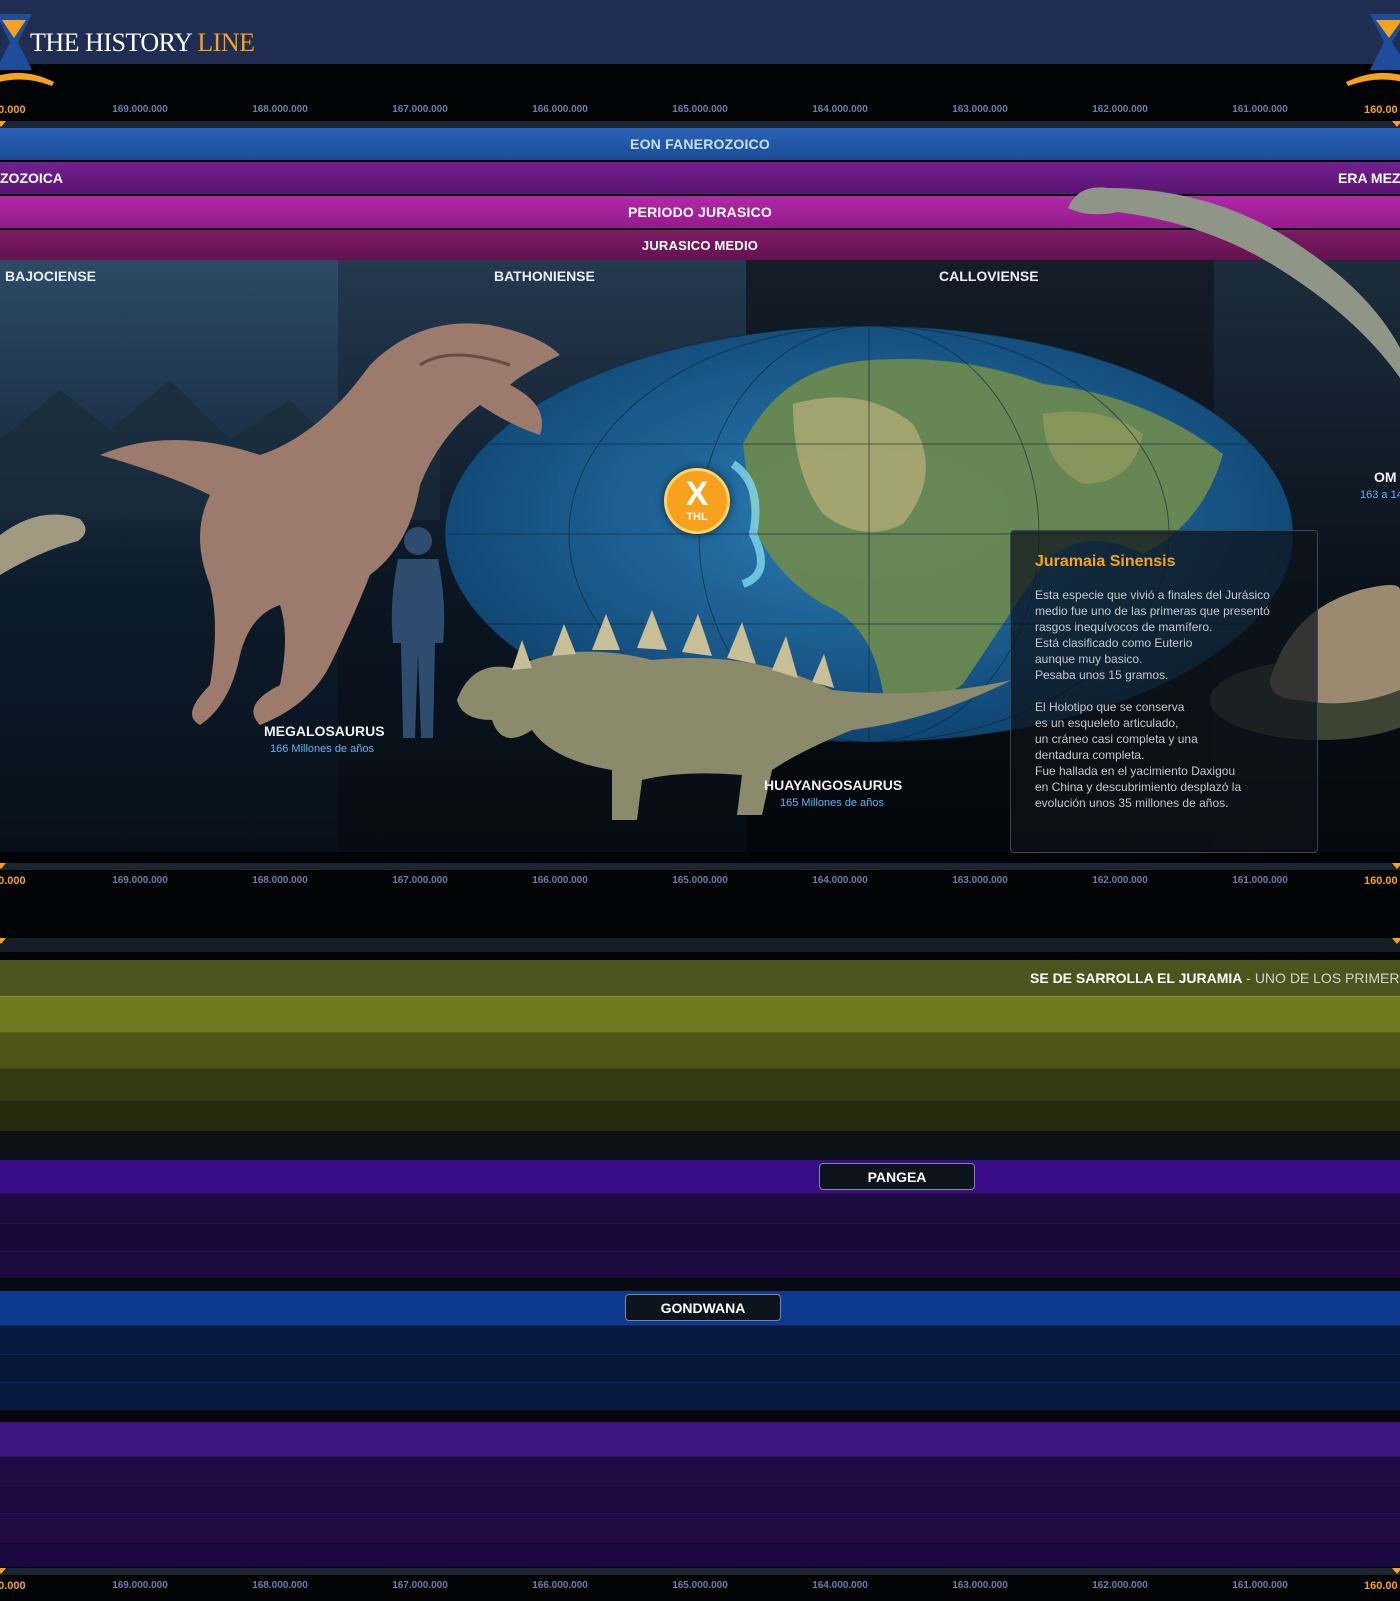 This screenshot has height=1601, width=1400. What do you see at coordinates (322, 749) in the screenshot?
I see `megalosaurus-age: 166 Millones de años` at bounding box center [322, 749].